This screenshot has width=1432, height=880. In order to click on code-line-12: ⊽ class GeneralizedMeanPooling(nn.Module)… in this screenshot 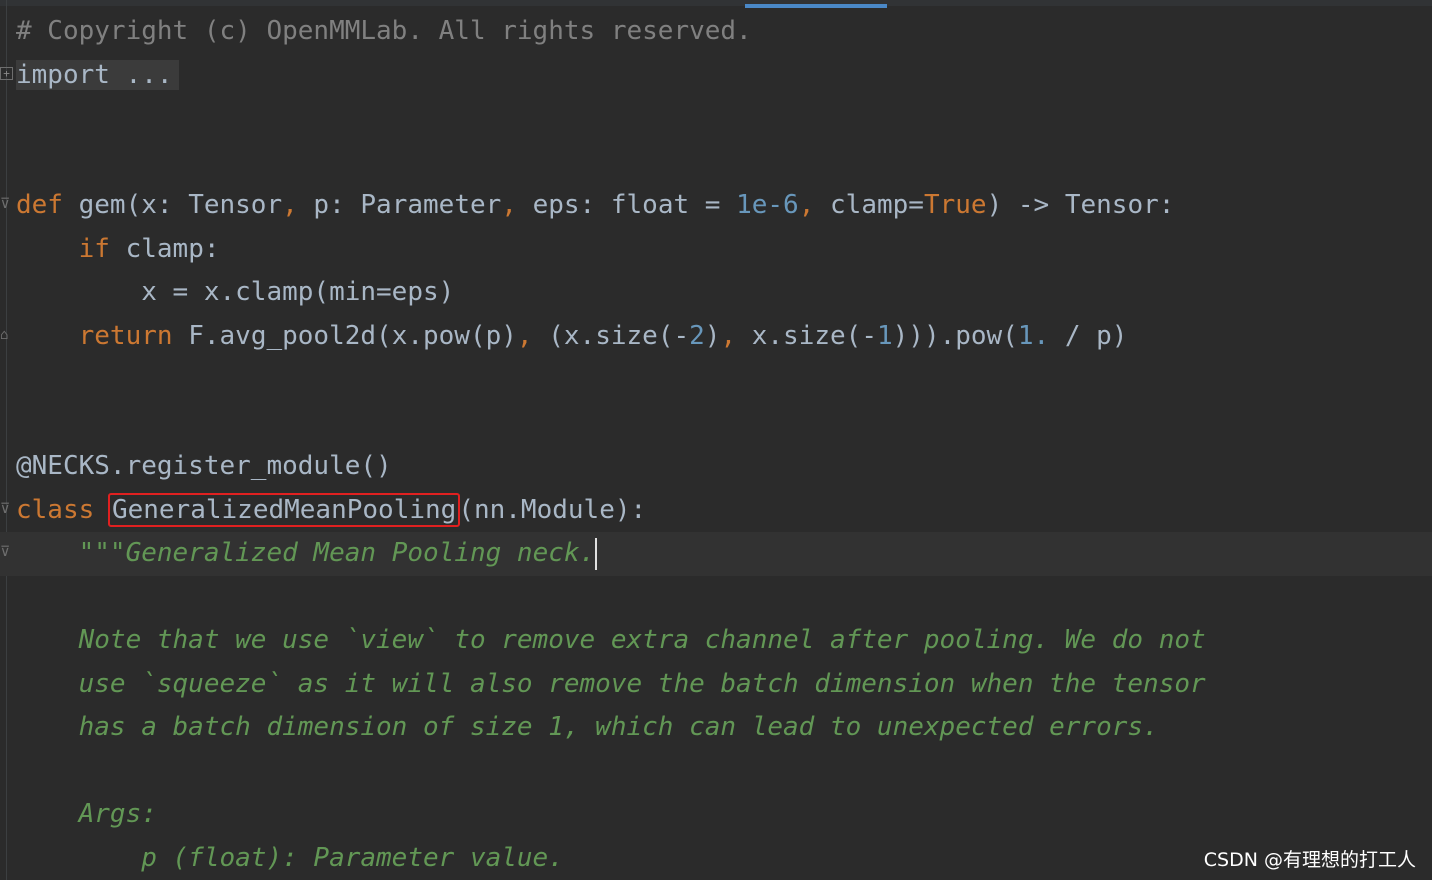, I will do `click(716, 511)`.